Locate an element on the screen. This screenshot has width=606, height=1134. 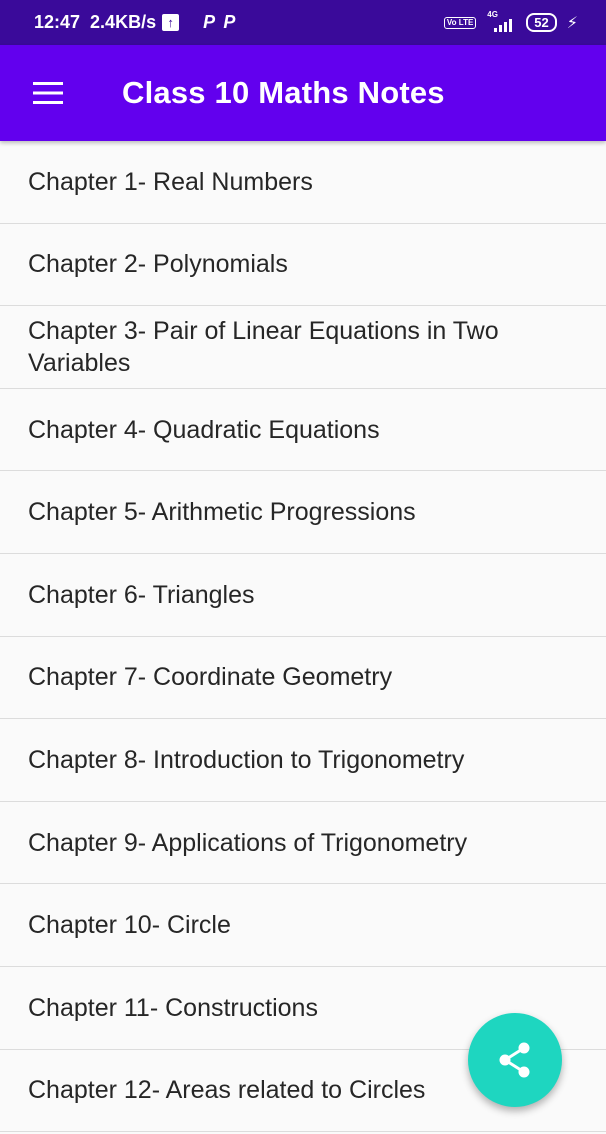
chapter-item-10: Chapter 10- Circle is located at coordinates (303, 925).